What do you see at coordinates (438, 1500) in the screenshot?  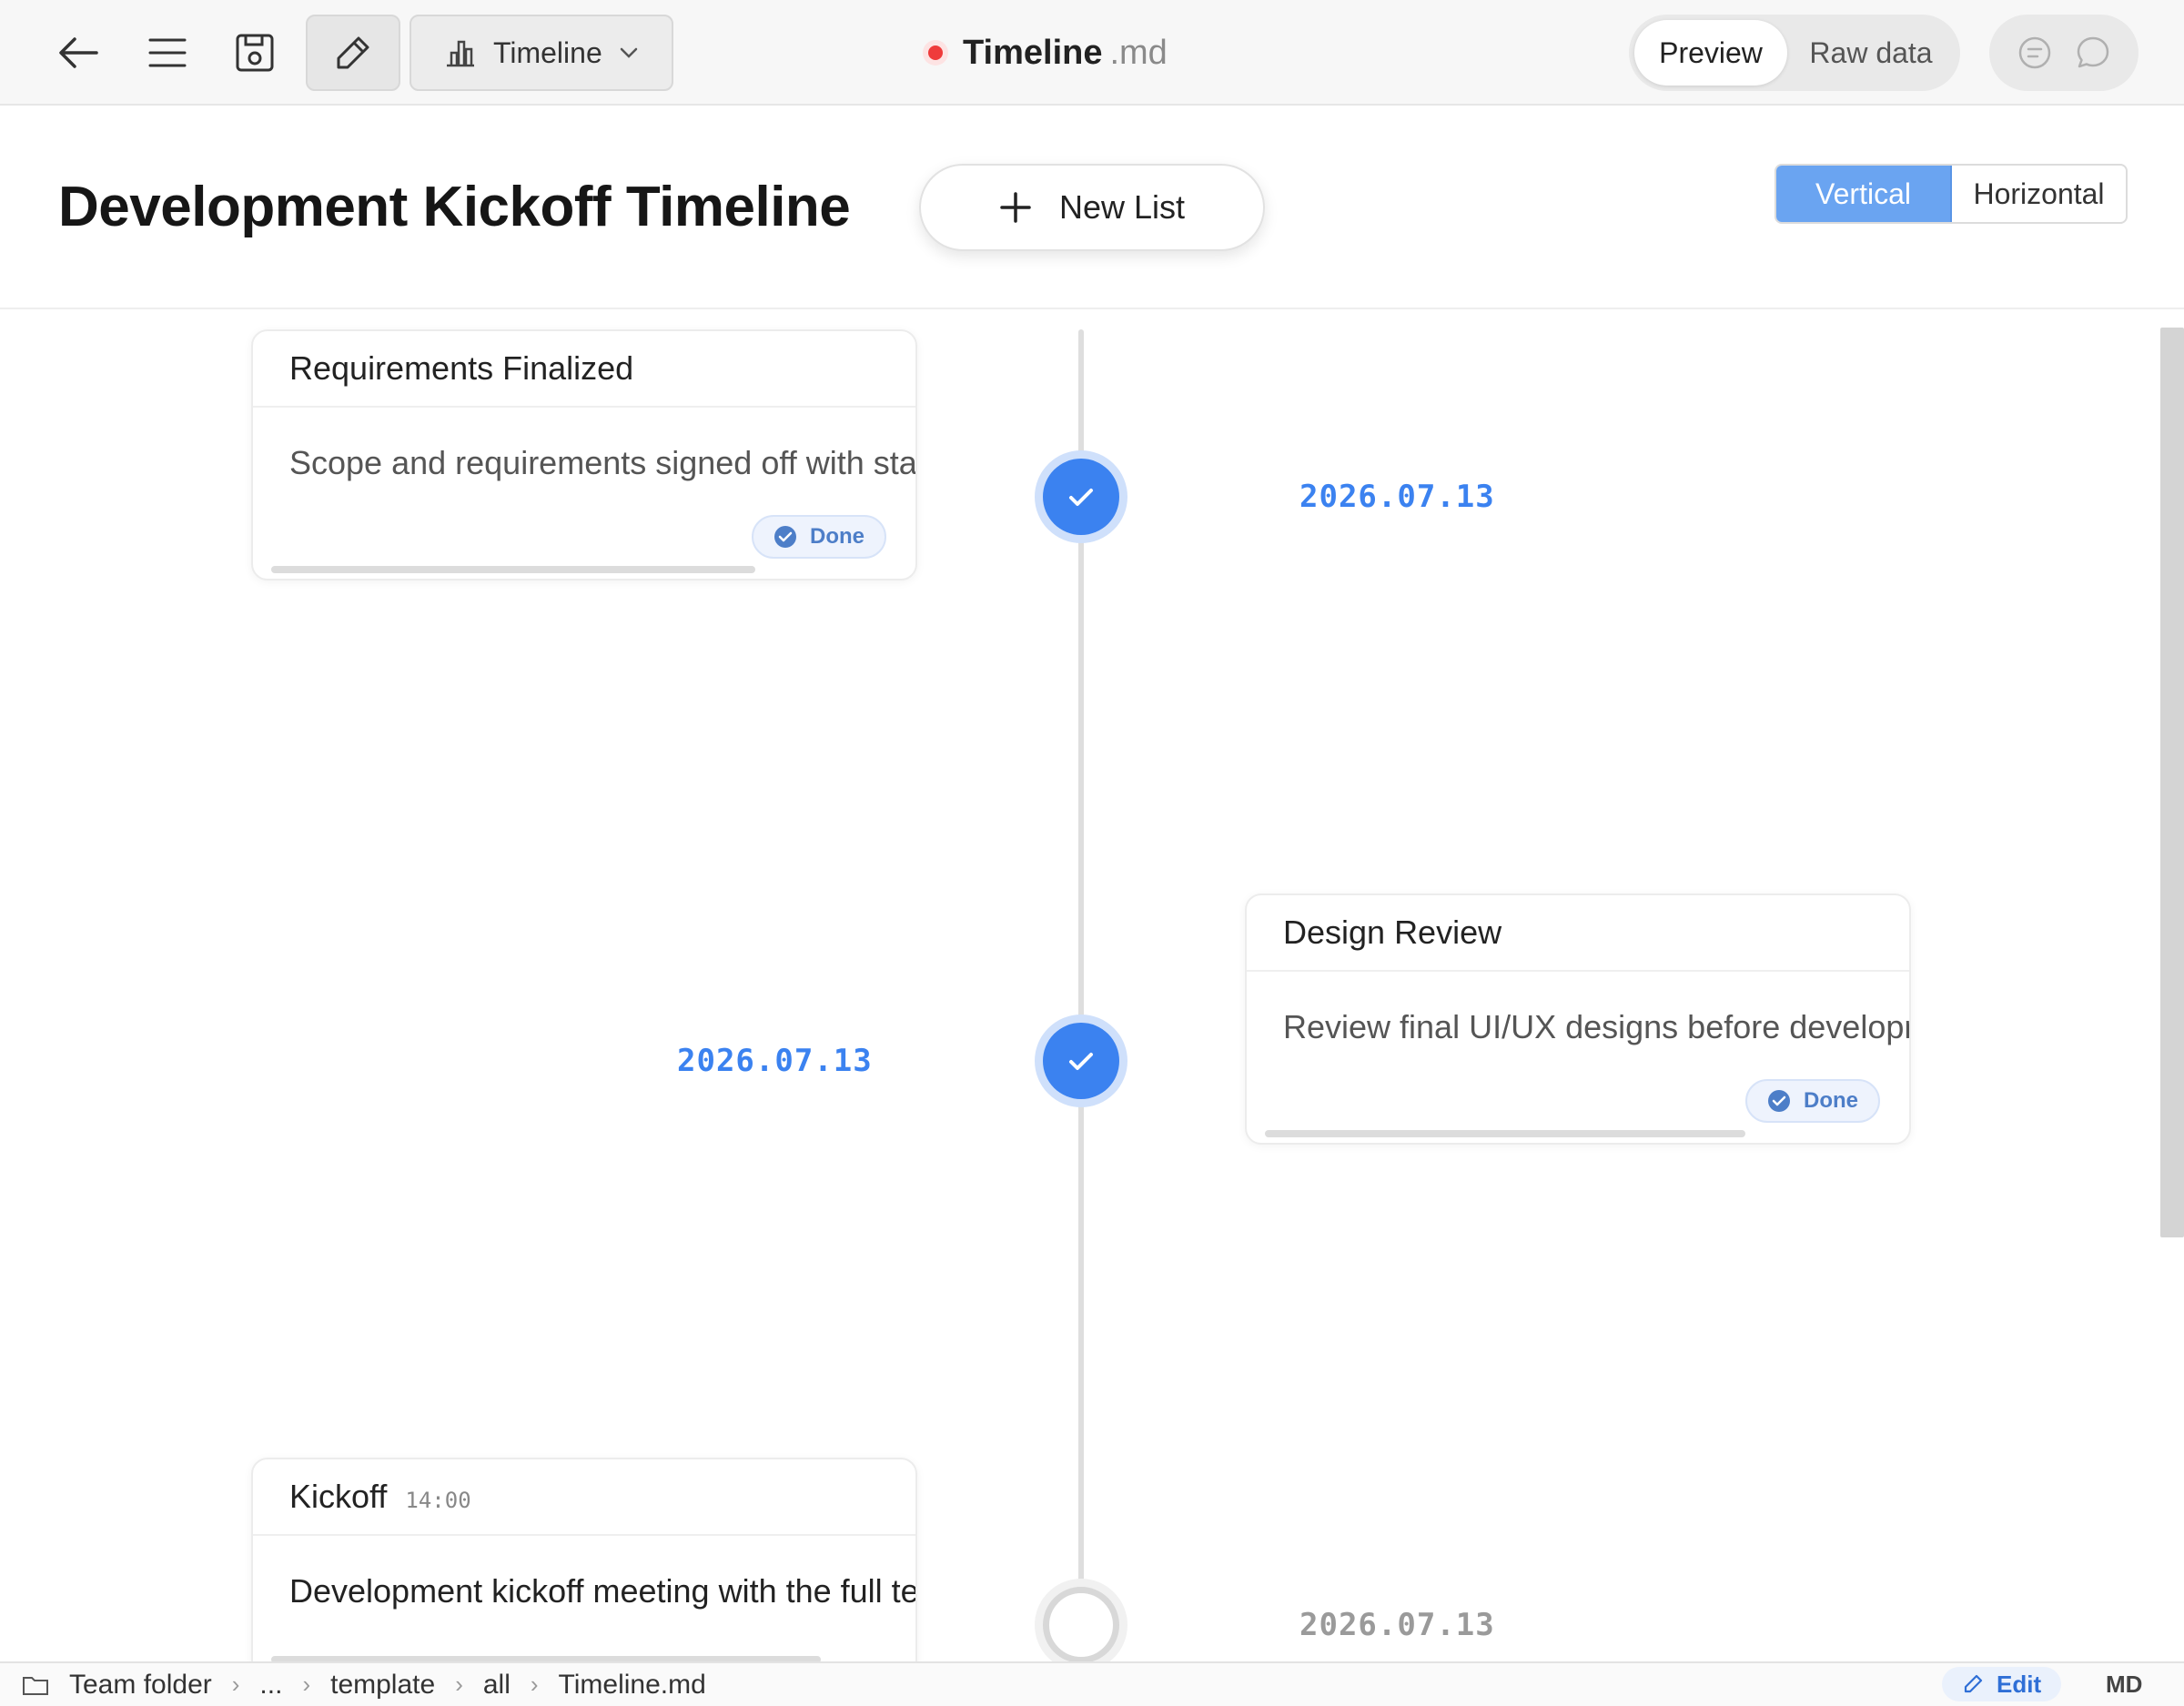 I see `card-time: 14:00` at bounding box center [438, 1500].